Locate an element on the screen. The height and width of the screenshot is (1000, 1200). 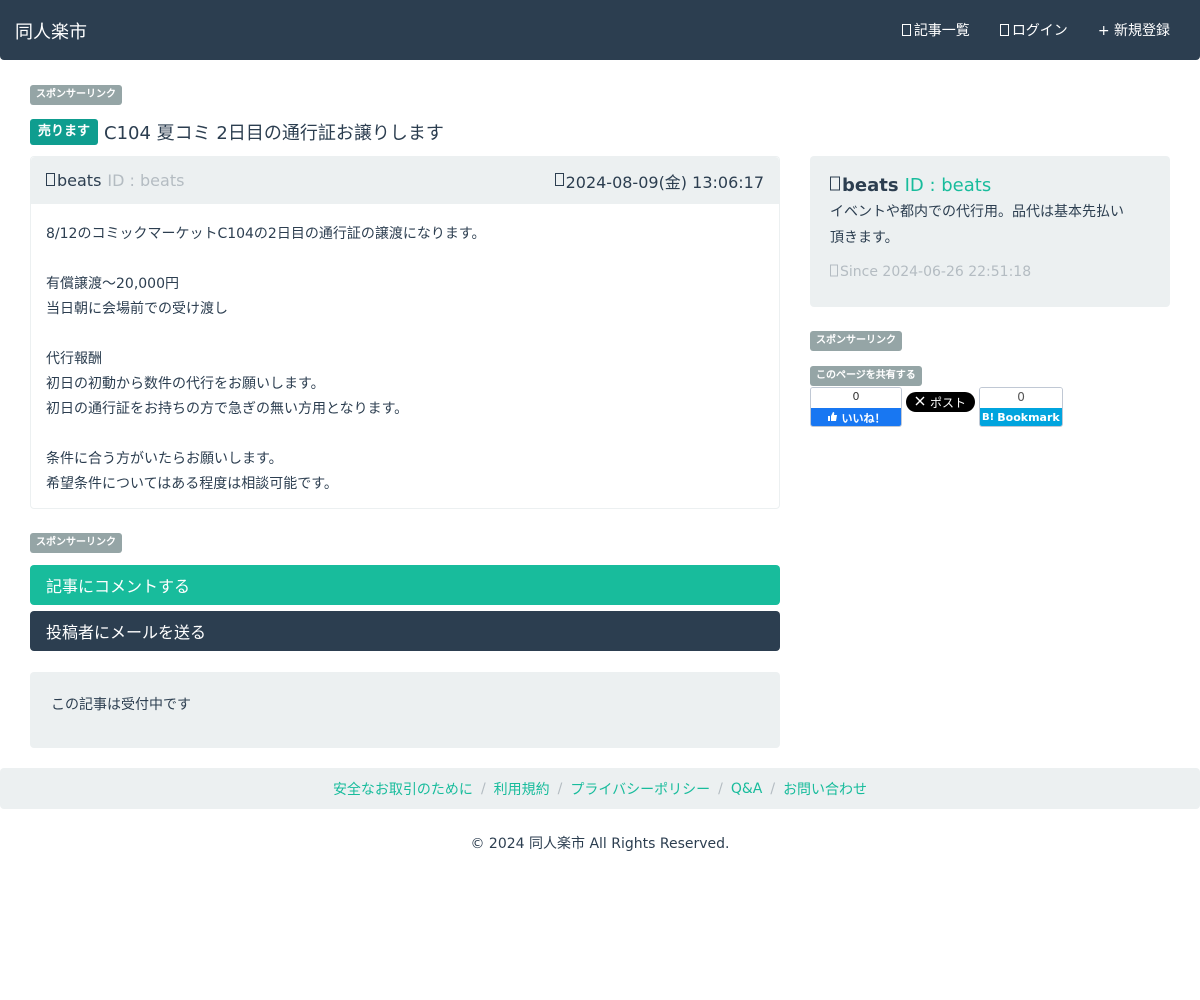
post-title-row: 売ります C104 夏コミ 2日目の通行証お譲りします is located at coordinates (237, 132).